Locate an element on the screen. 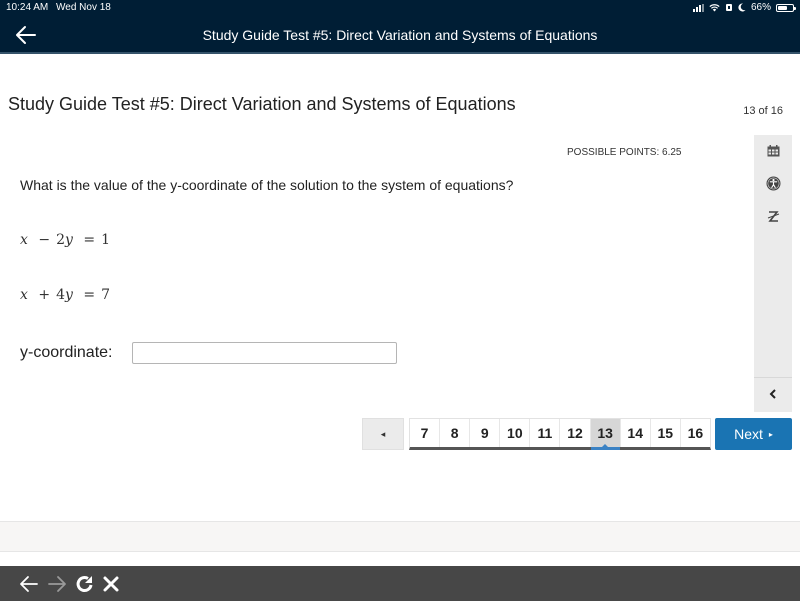 This screenshot has width=800, height=601. eq-rhs: 1 is located at coordinates (106, 240).